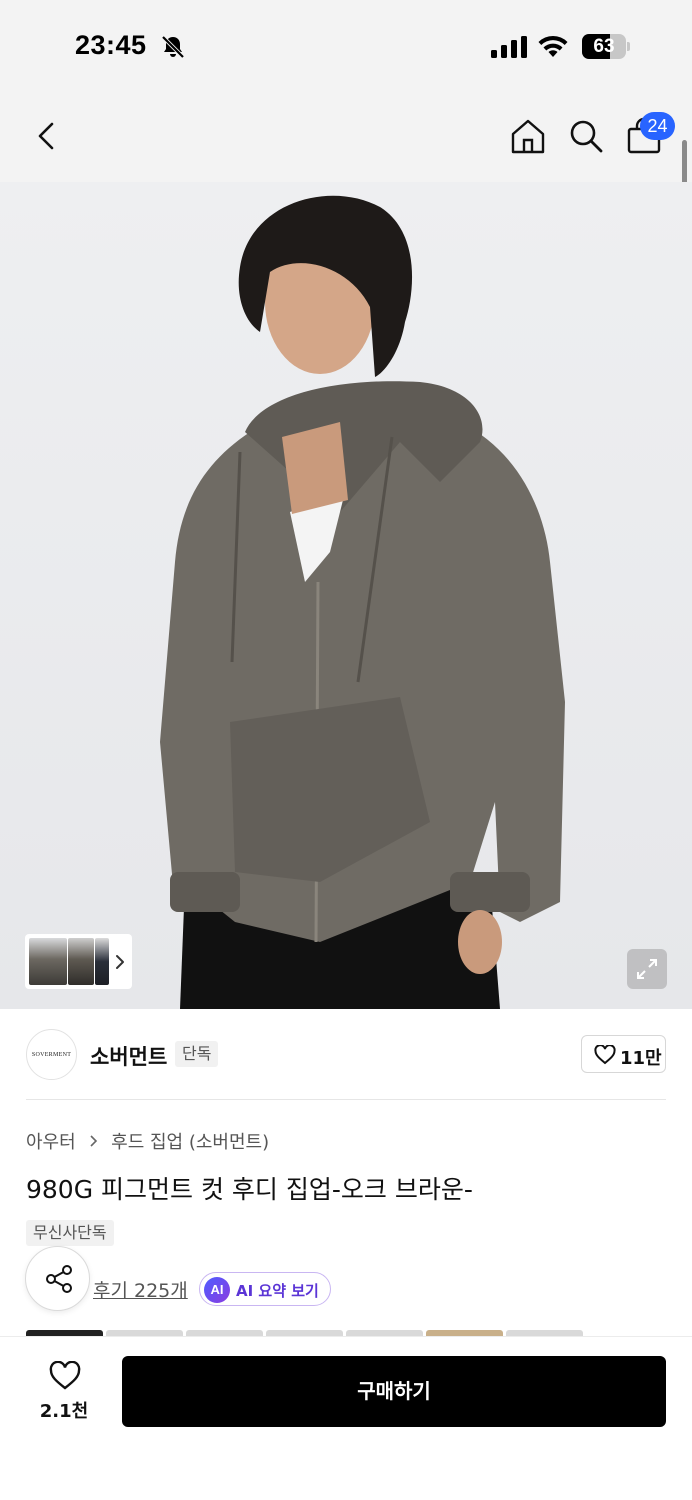 This screenshot has height=1500, width=692. I want to click on ai-badge-icon: AI, so click(217, 1290).